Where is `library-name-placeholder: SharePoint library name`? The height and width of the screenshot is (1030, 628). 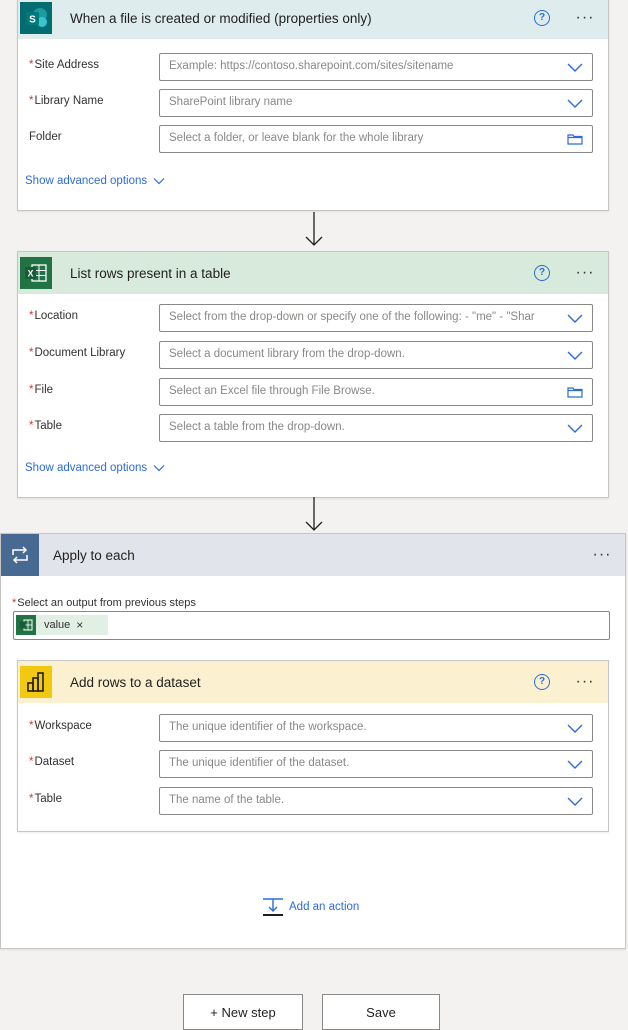 library-name-placeholder: SharePoint library name is located at coordinates (231, 102).